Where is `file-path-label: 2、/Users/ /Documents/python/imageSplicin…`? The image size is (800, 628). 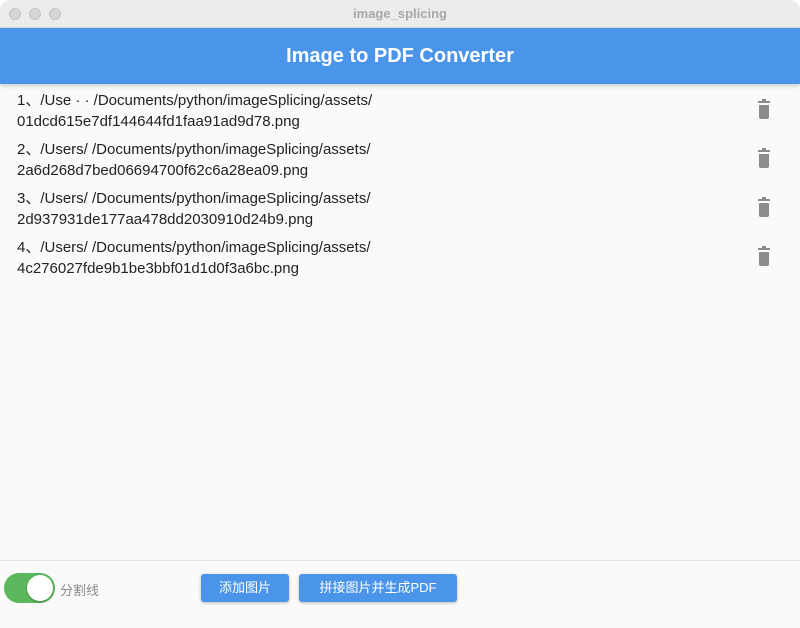 file-path-label: 2、/Users/ /Documents/python/imageSplicin… is located at coordinates (194, 160).